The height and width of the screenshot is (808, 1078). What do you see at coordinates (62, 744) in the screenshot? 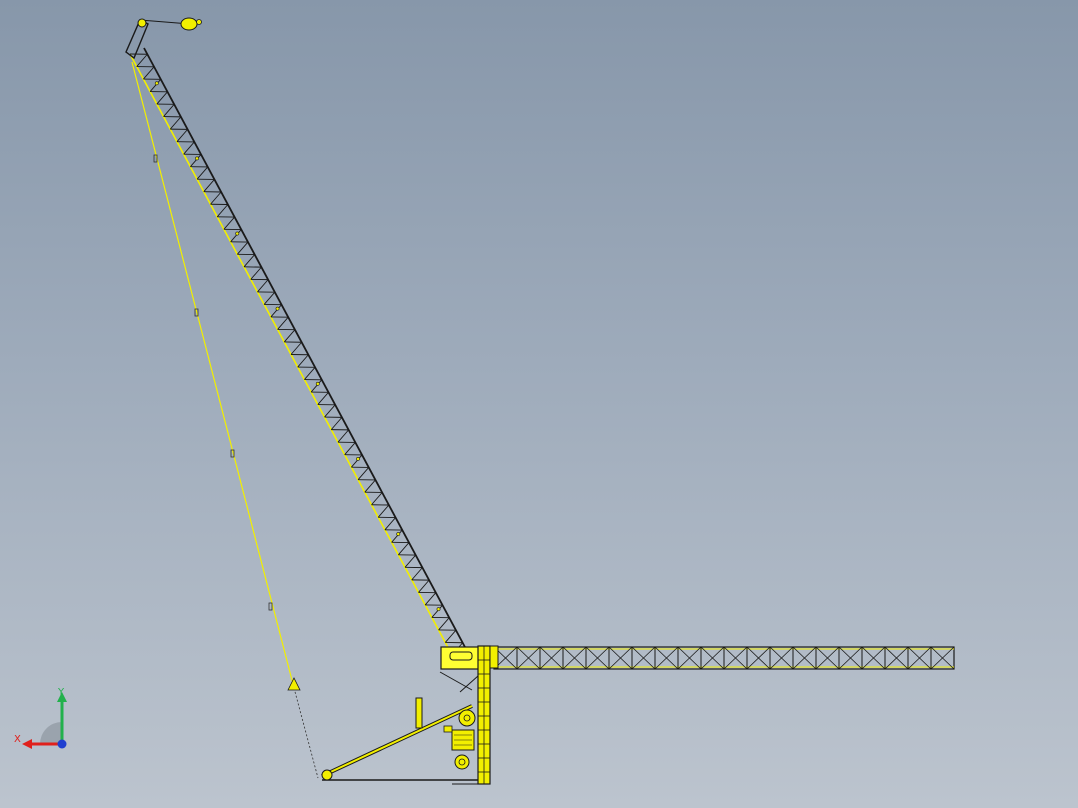
I see `z-axis-dot-icon` at bounding box center [62, 744].